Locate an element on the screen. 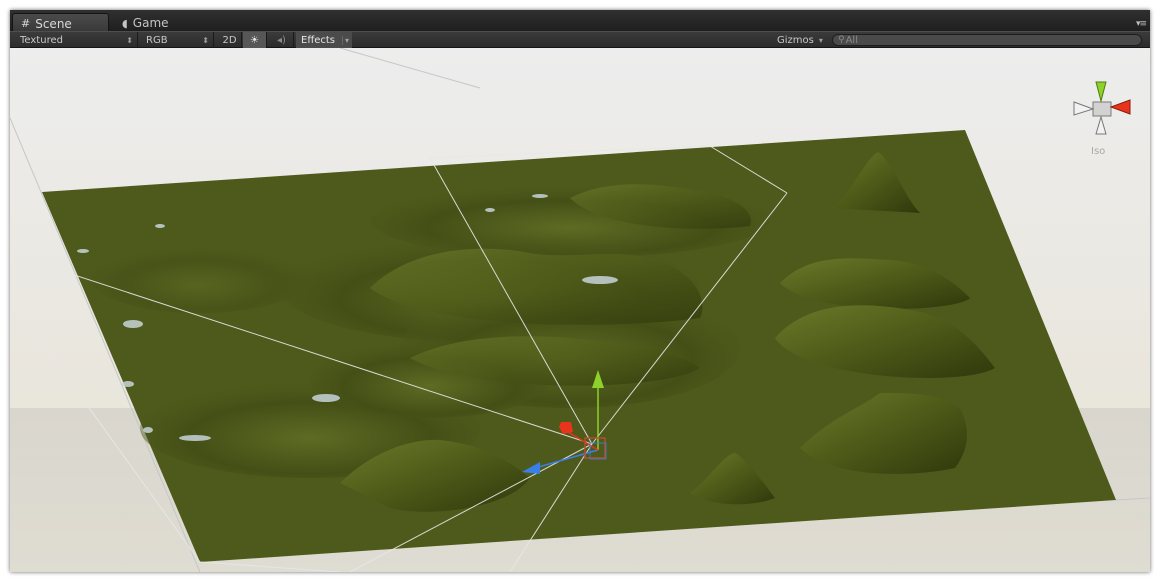  tab-scene-label: Scene is located at coordinates (53, 23).